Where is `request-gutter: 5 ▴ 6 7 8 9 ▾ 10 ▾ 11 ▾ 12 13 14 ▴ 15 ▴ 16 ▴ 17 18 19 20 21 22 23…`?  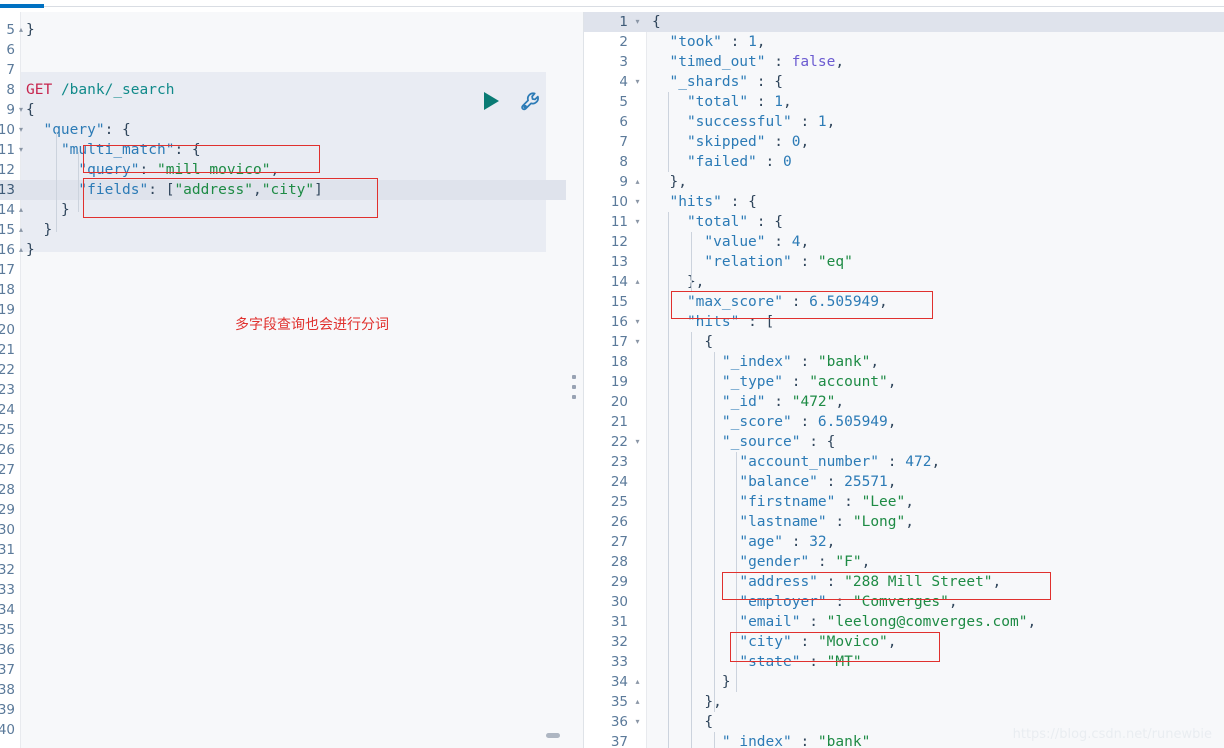
request-gutter: 5 ▴ 6 7 8 9 ▾ 10 ▾ 11 ▾ 12 13 14 ▴ 15 ▴ 16 ▴ 17 18 19 20 21 22 23… is located at coordinates (11, 380).